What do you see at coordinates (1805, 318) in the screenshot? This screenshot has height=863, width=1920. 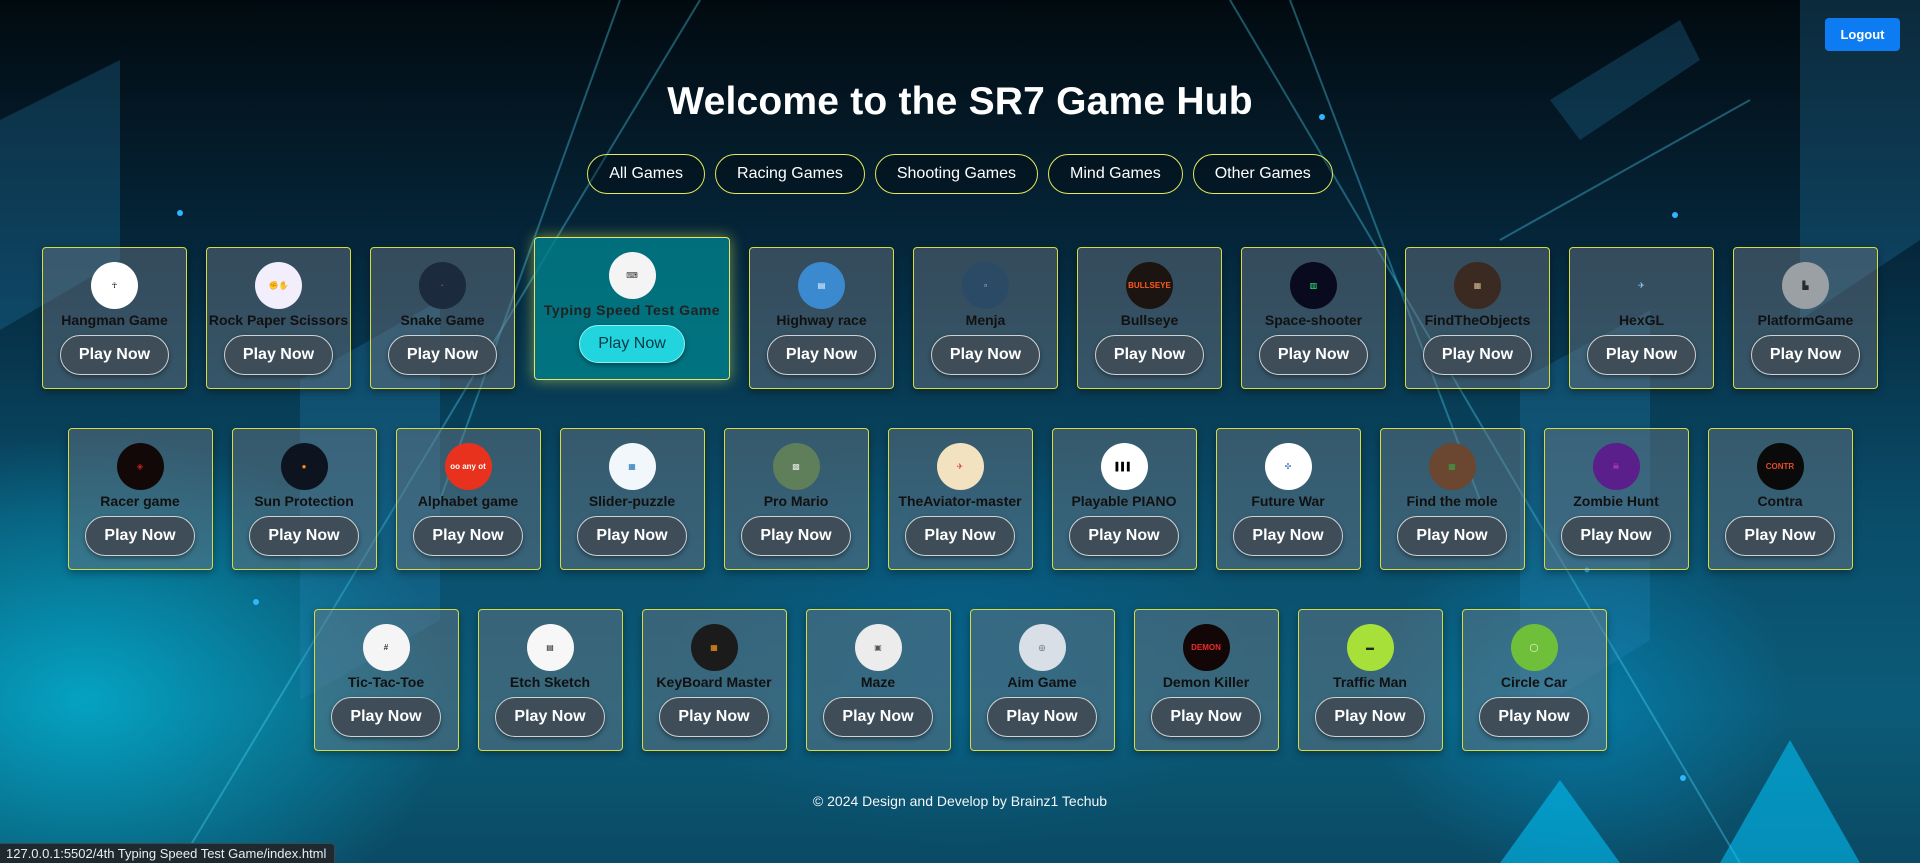 I see `game-card: ▙ PlatformGame Play Now` at bounding box center [1805, 318].